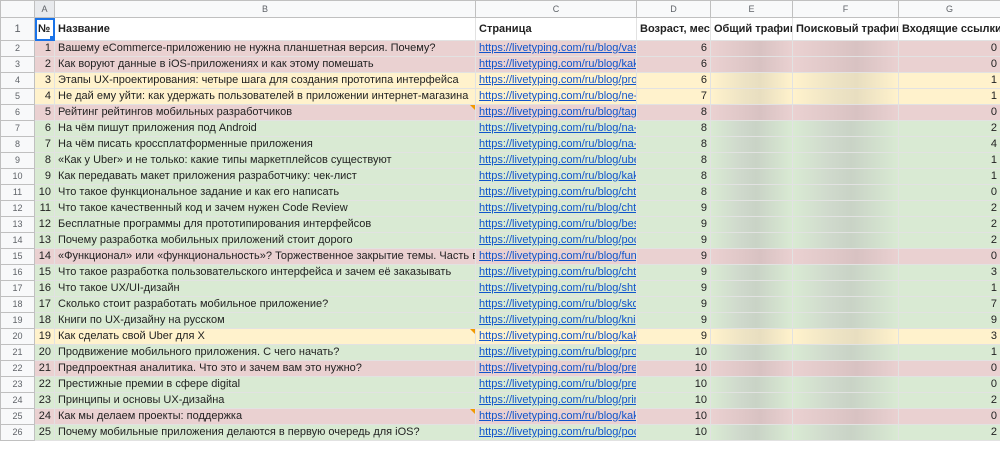 Image resolution: width=1000 pixels, height=454 pixels. I want to click on cell-page-link: https://livetyping.com/ru/blog/prodv, so click(556, 352).